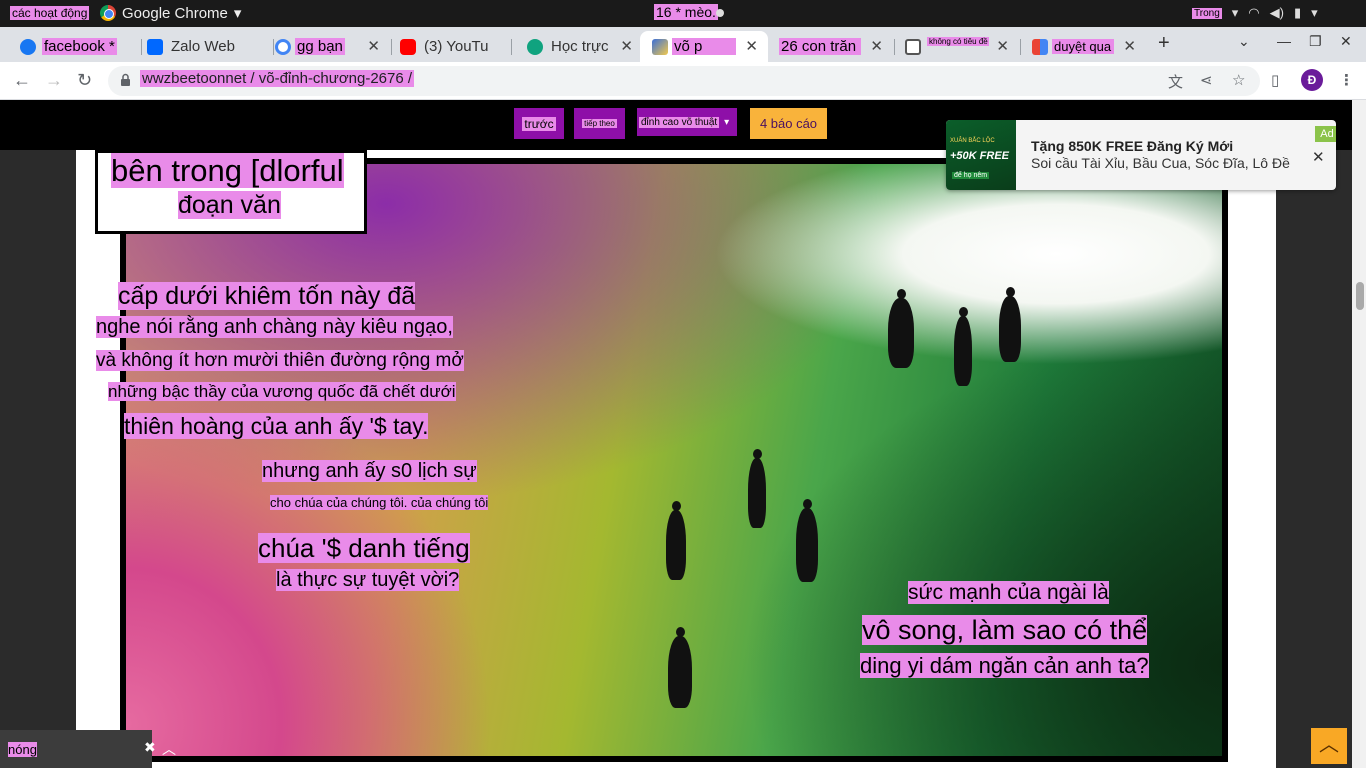  I want to click on restore-button: ❐, so click(1315, 41).